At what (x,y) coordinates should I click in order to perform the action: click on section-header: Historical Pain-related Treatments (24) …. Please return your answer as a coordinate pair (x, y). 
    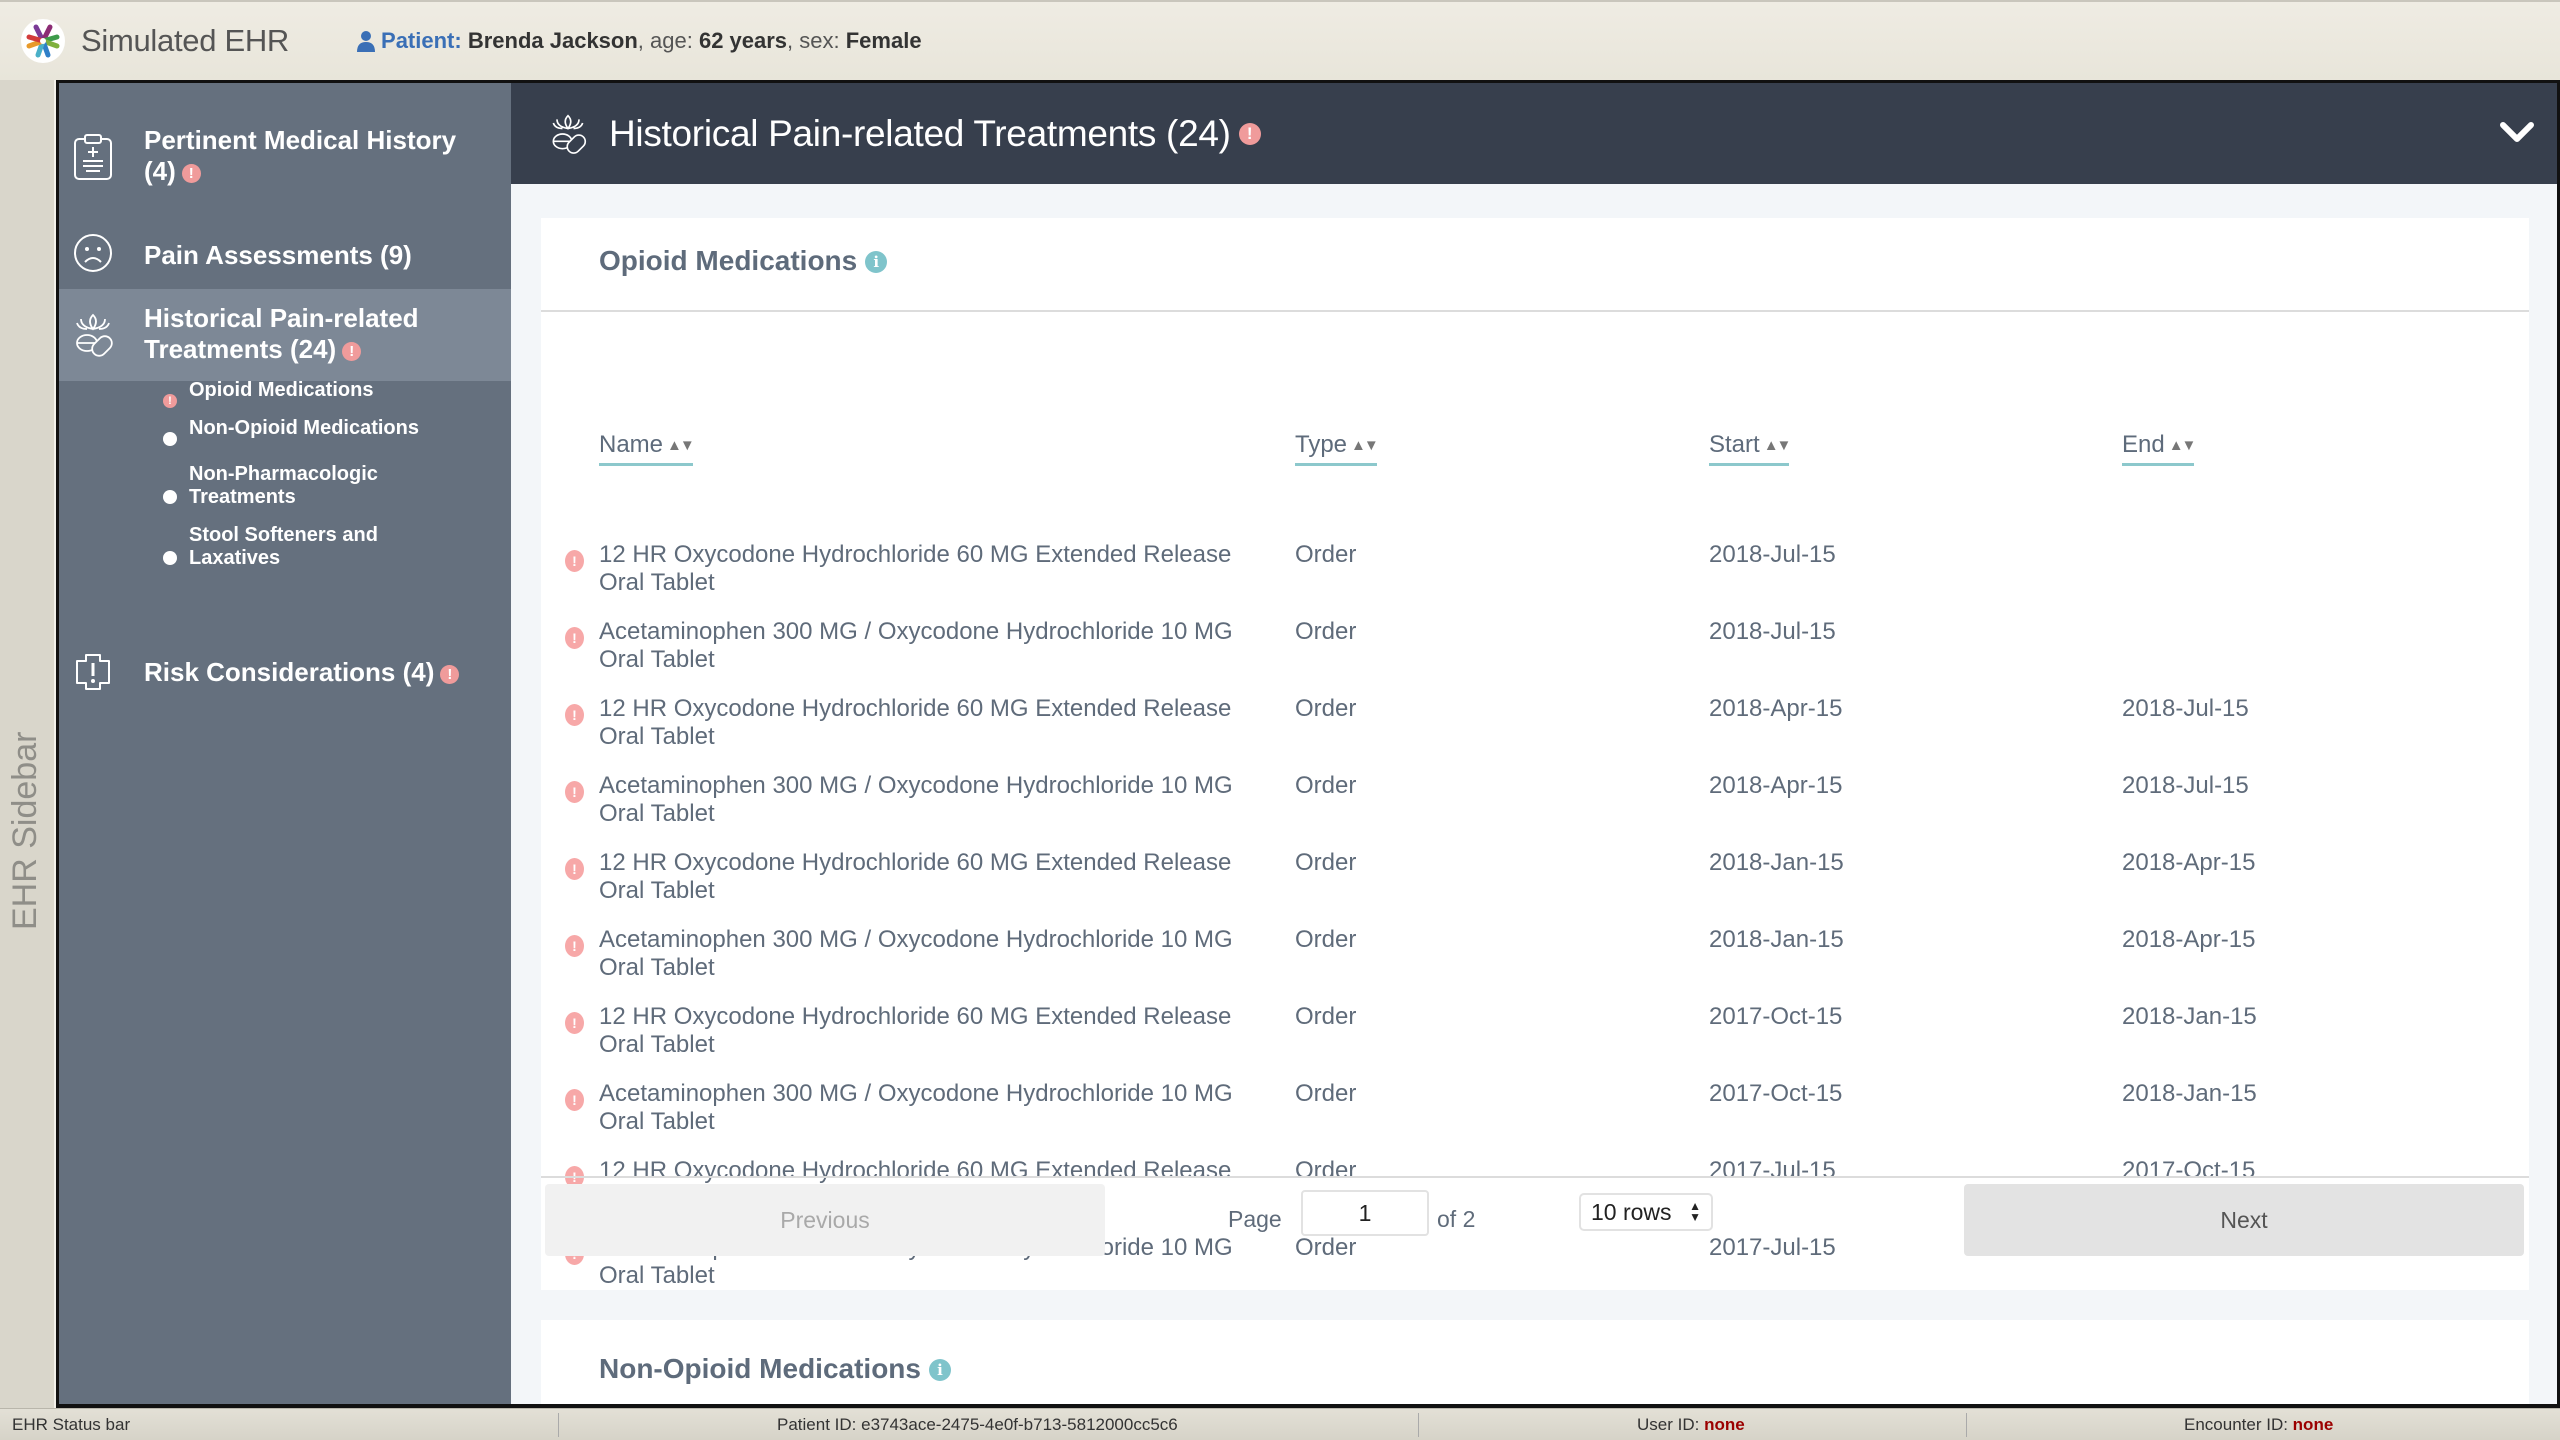
    Looking at the image, I should click on (1534, 133).